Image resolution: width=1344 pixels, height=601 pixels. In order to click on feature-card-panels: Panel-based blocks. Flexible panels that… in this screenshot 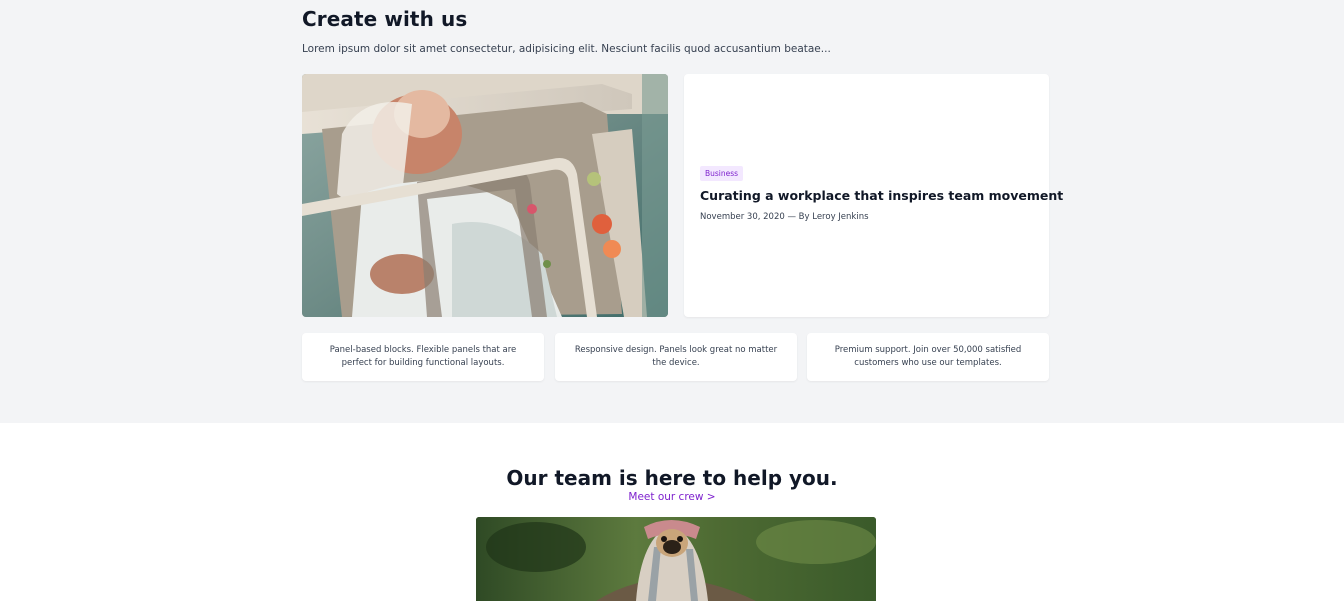, I will do `click(423, 357)`.